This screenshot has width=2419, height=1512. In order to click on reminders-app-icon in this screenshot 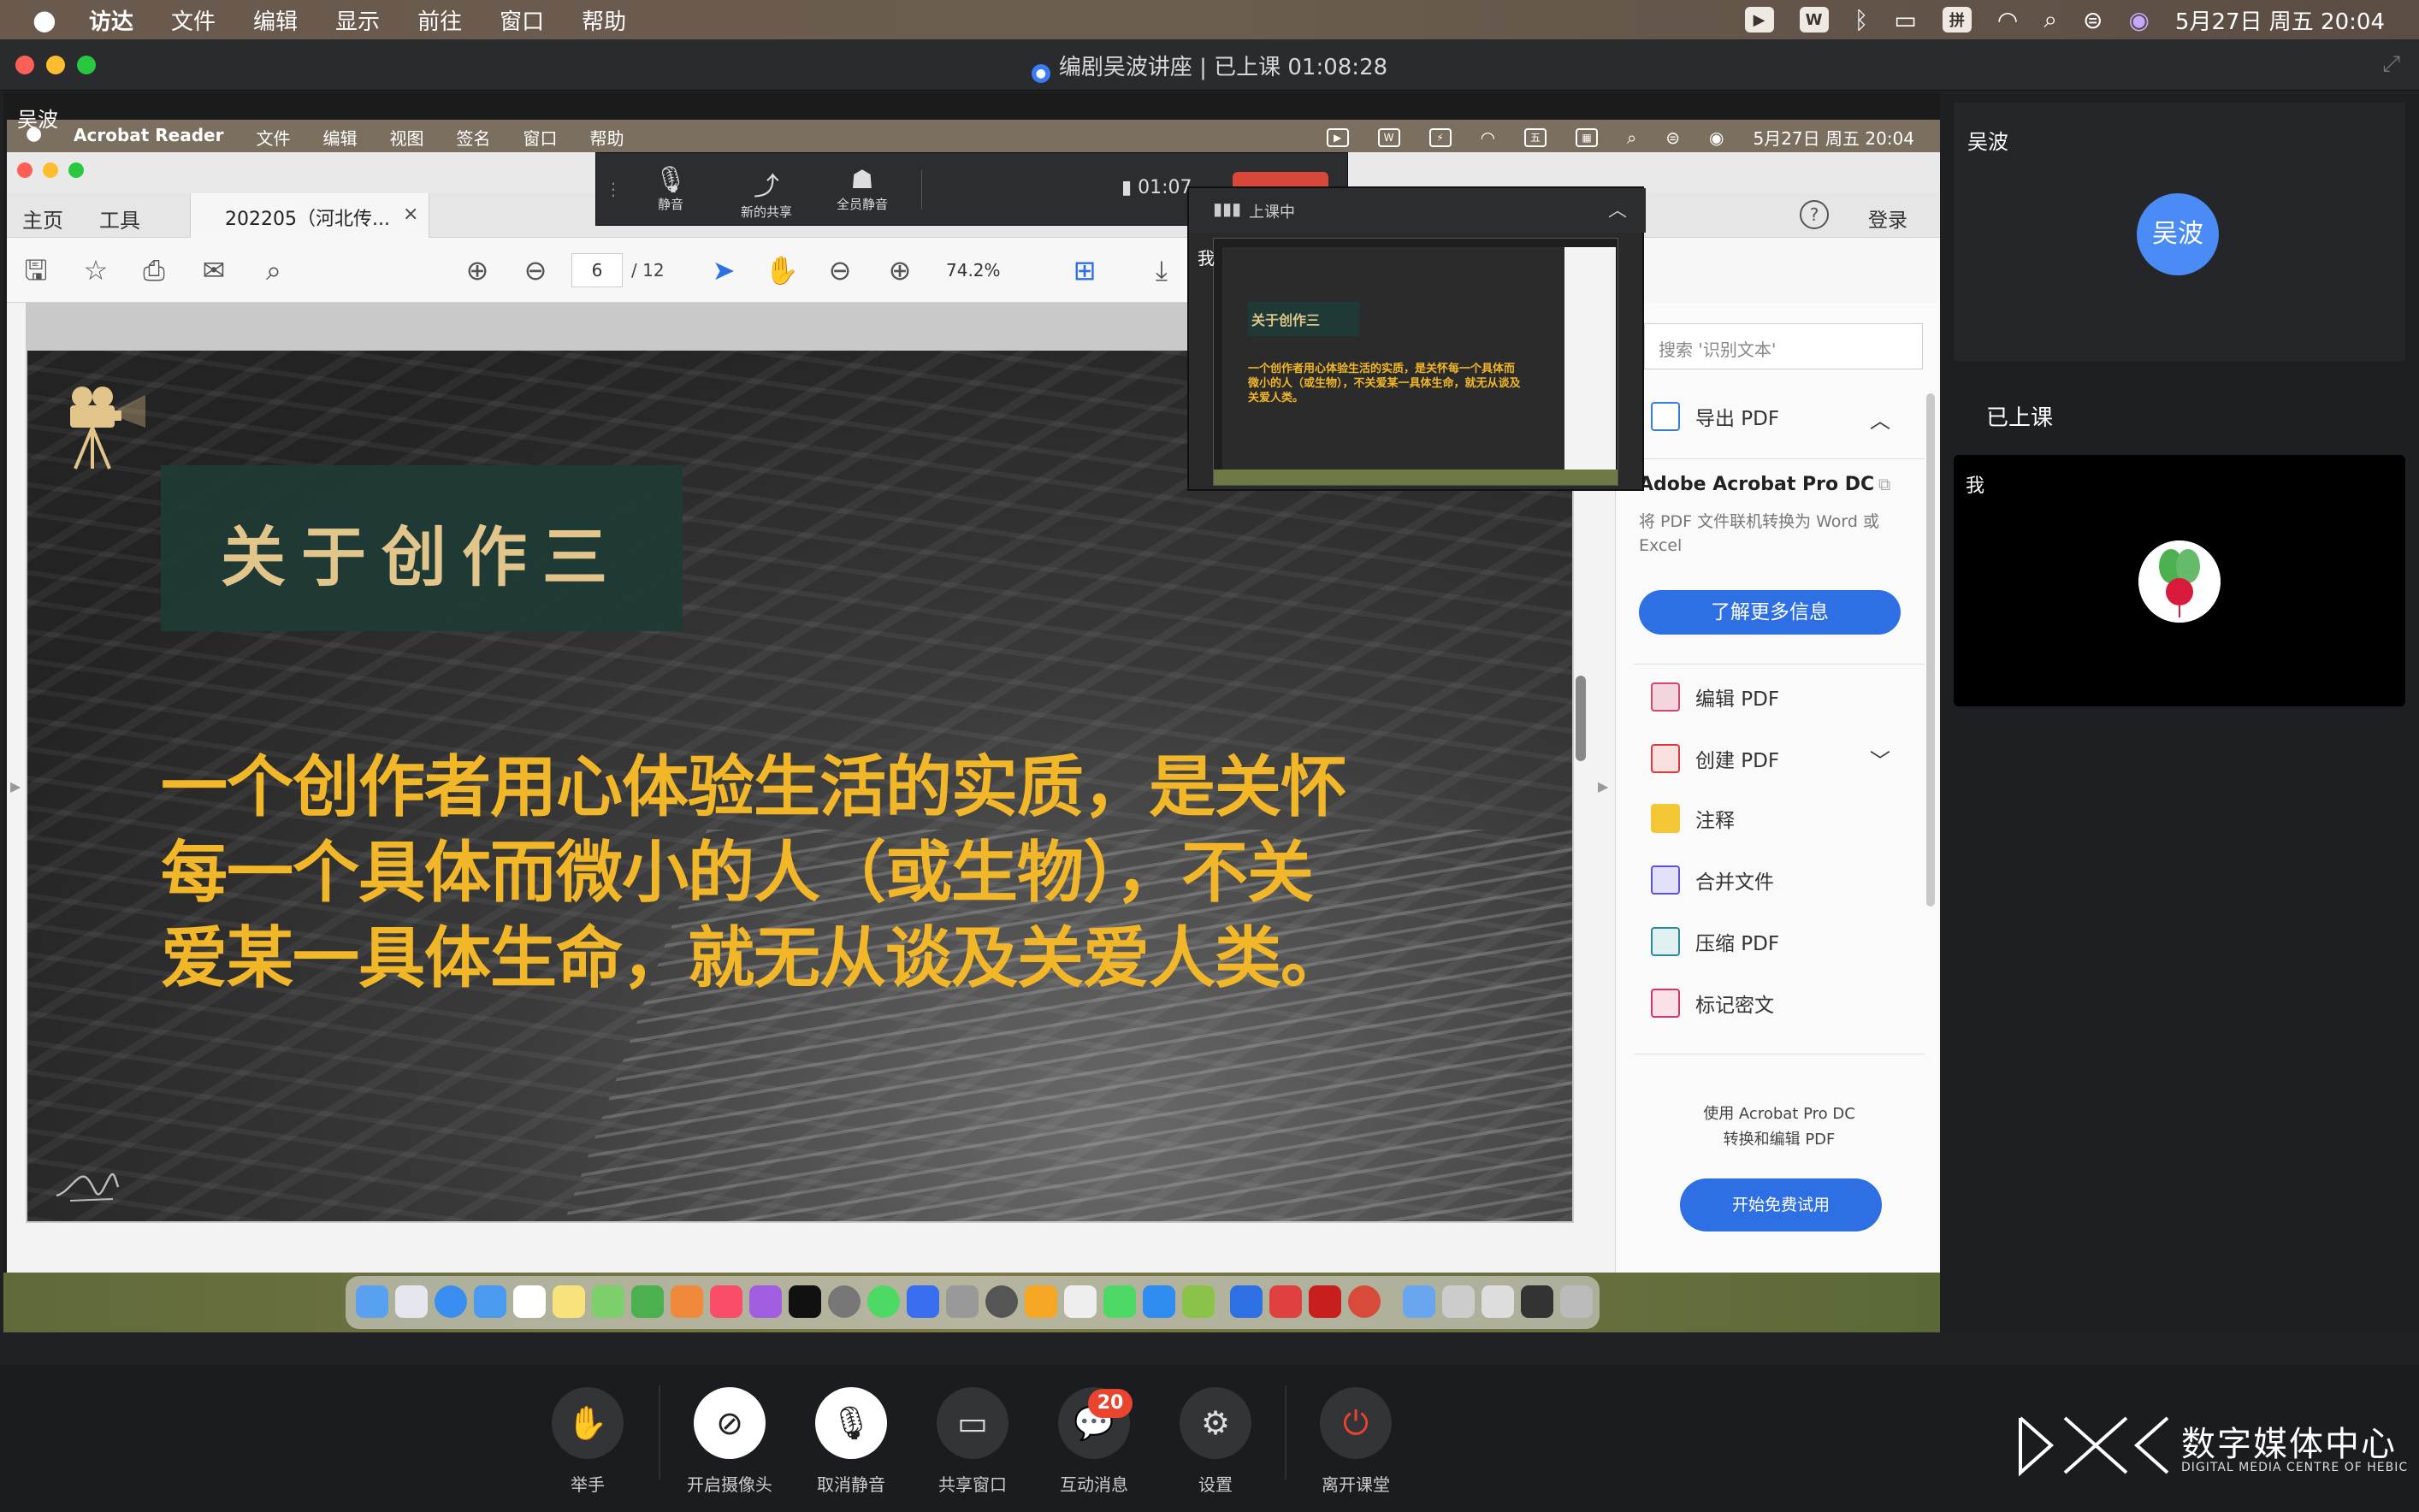, I will do `click(1080, 1301)`.